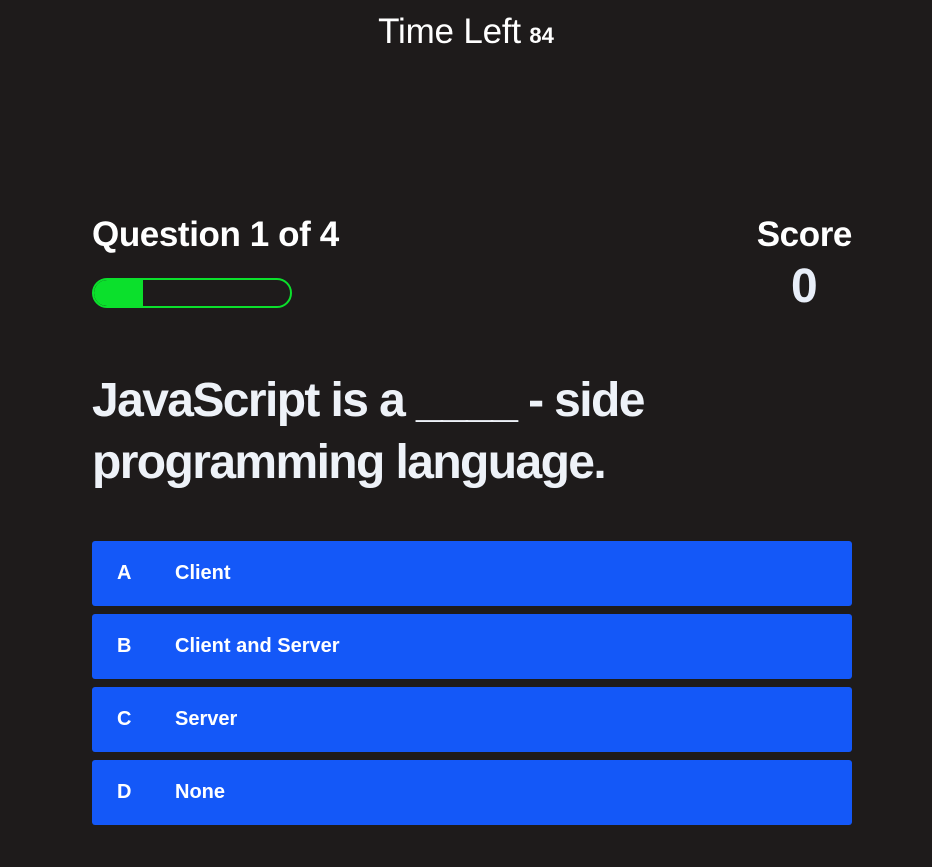 The image size is (932, 867). I want to click on score-block: Score 0, so click(804, 264).